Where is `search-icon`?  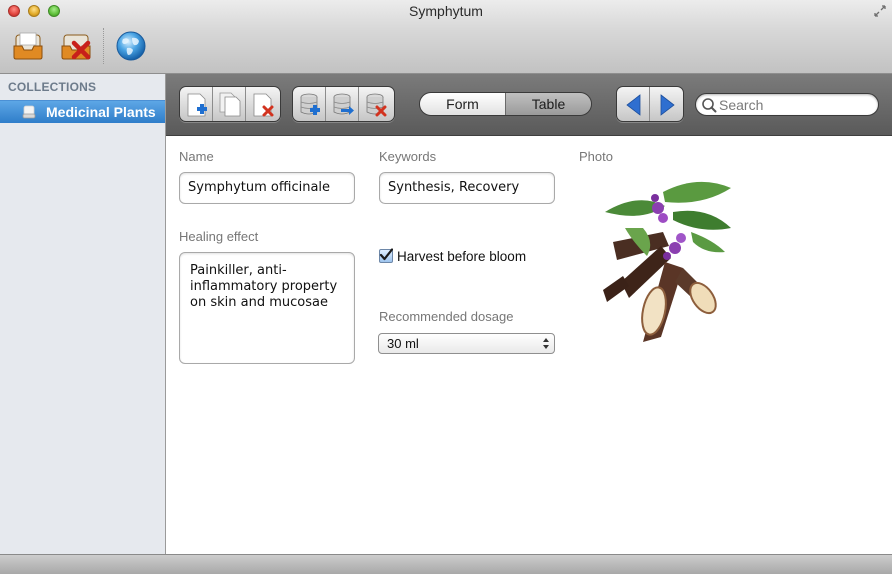
search-icon is located at coordinates (709, 105).